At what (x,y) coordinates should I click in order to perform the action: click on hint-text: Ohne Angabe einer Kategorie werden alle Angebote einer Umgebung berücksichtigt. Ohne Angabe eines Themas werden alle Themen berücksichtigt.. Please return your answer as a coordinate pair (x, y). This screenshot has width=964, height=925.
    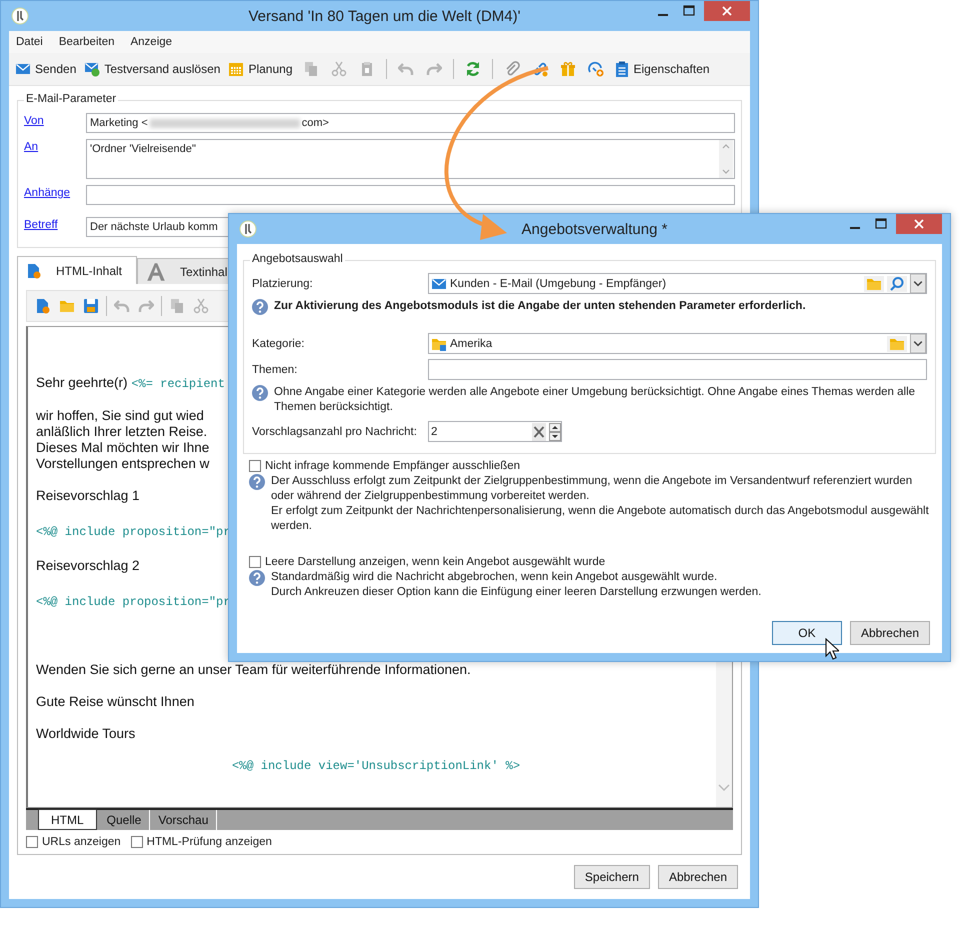
    Looking at the image, I should click on (595, 400).